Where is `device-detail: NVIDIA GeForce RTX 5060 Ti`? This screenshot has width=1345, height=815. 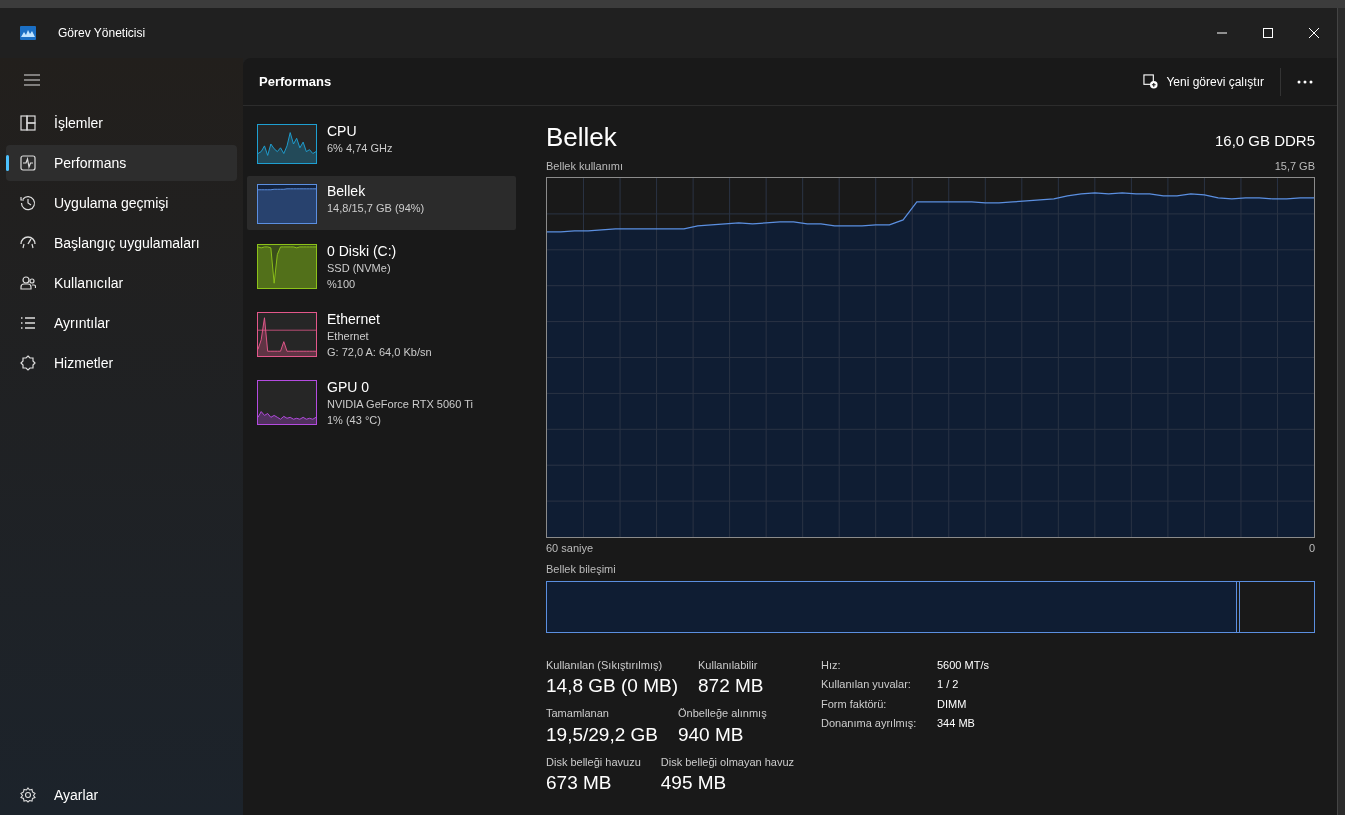 device-detail: NVIDIA GeForce RTX 5060 Ti is located at coordinates (400, 404).